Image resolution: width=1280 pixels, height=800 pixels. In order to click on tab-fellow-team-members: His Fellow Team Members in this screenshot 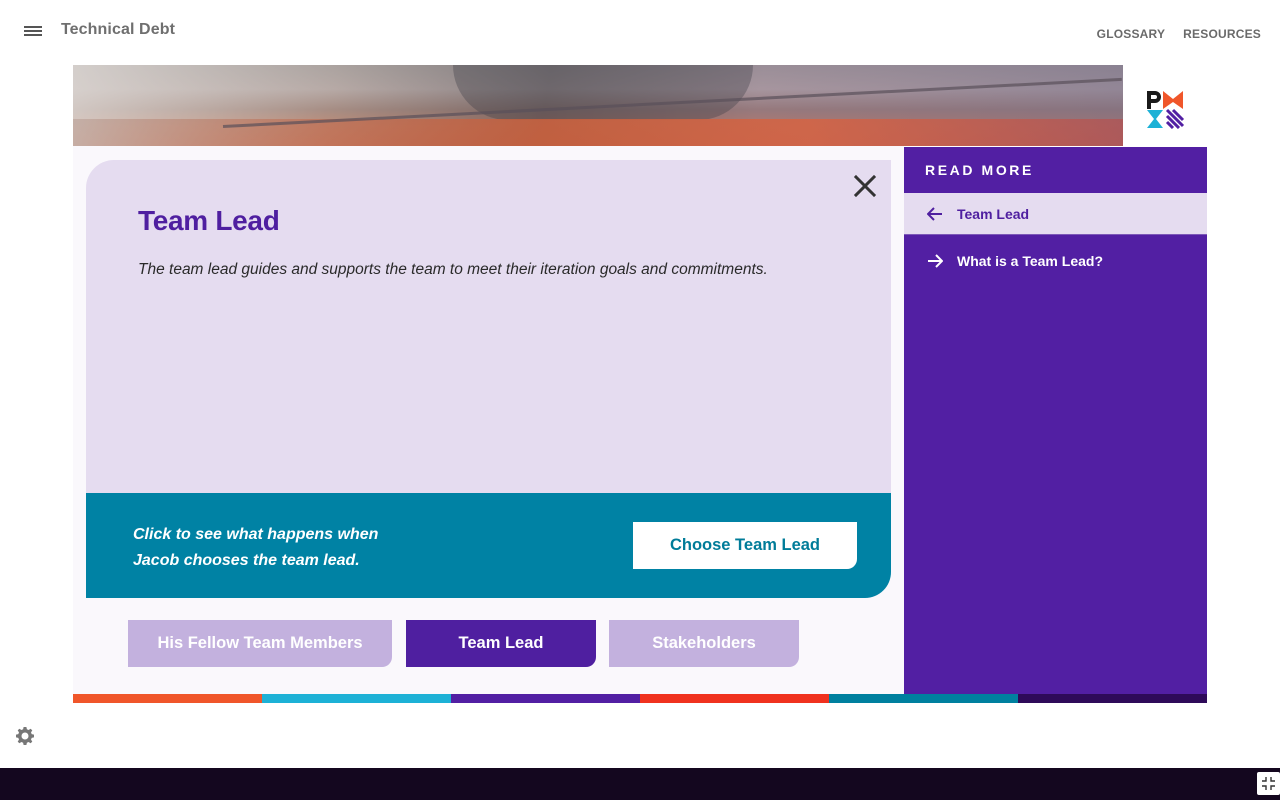, I will do `click(260, 643)`.